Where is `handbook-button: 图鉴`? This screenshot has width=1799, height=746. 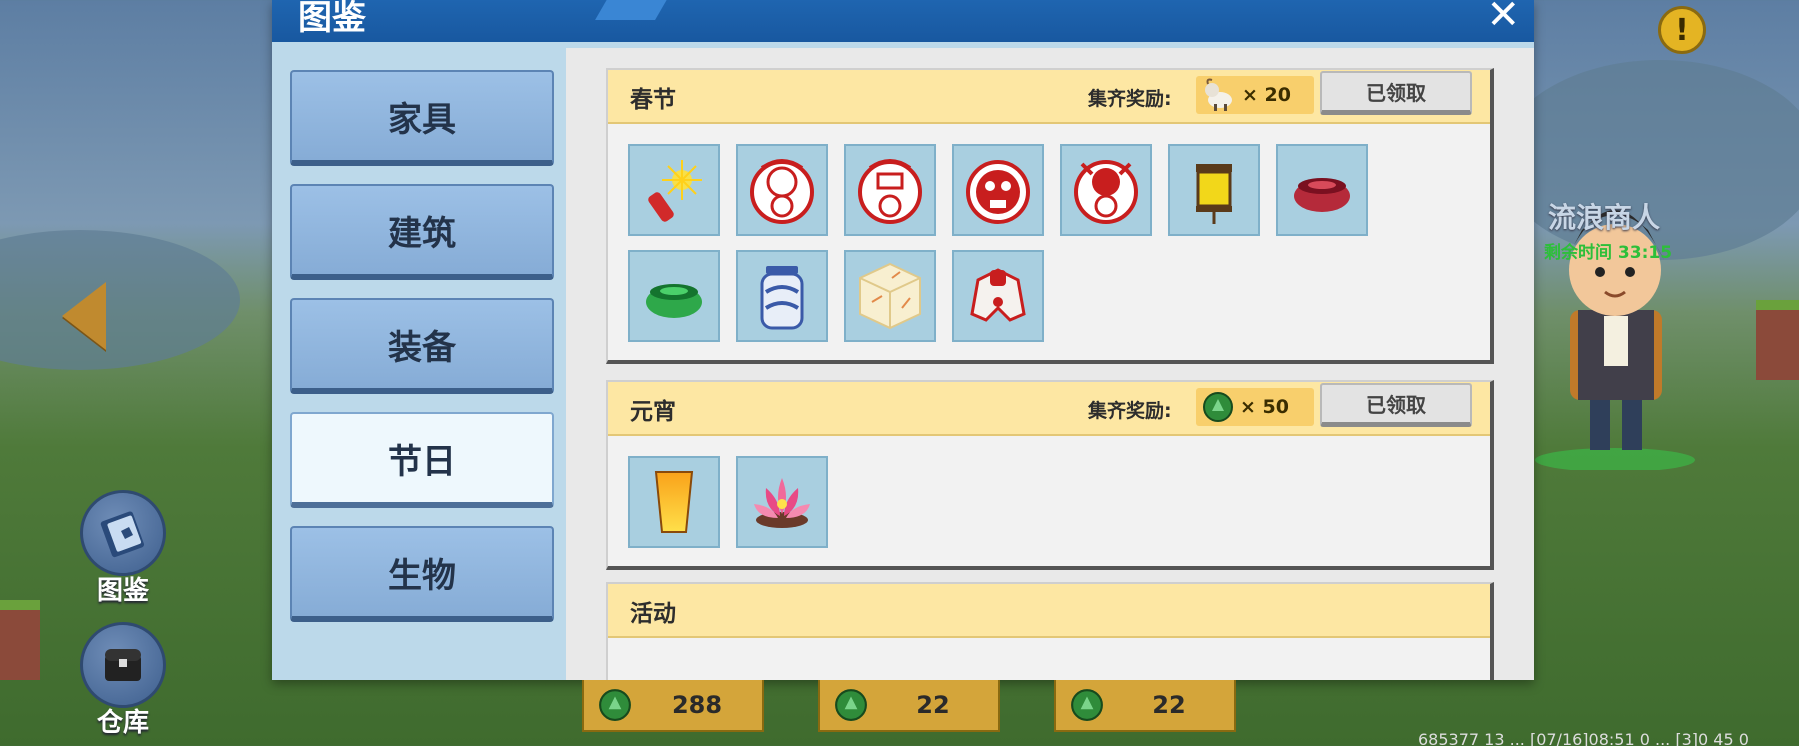 handbook-button: 图鉴 is located at coordinates (123, 548).